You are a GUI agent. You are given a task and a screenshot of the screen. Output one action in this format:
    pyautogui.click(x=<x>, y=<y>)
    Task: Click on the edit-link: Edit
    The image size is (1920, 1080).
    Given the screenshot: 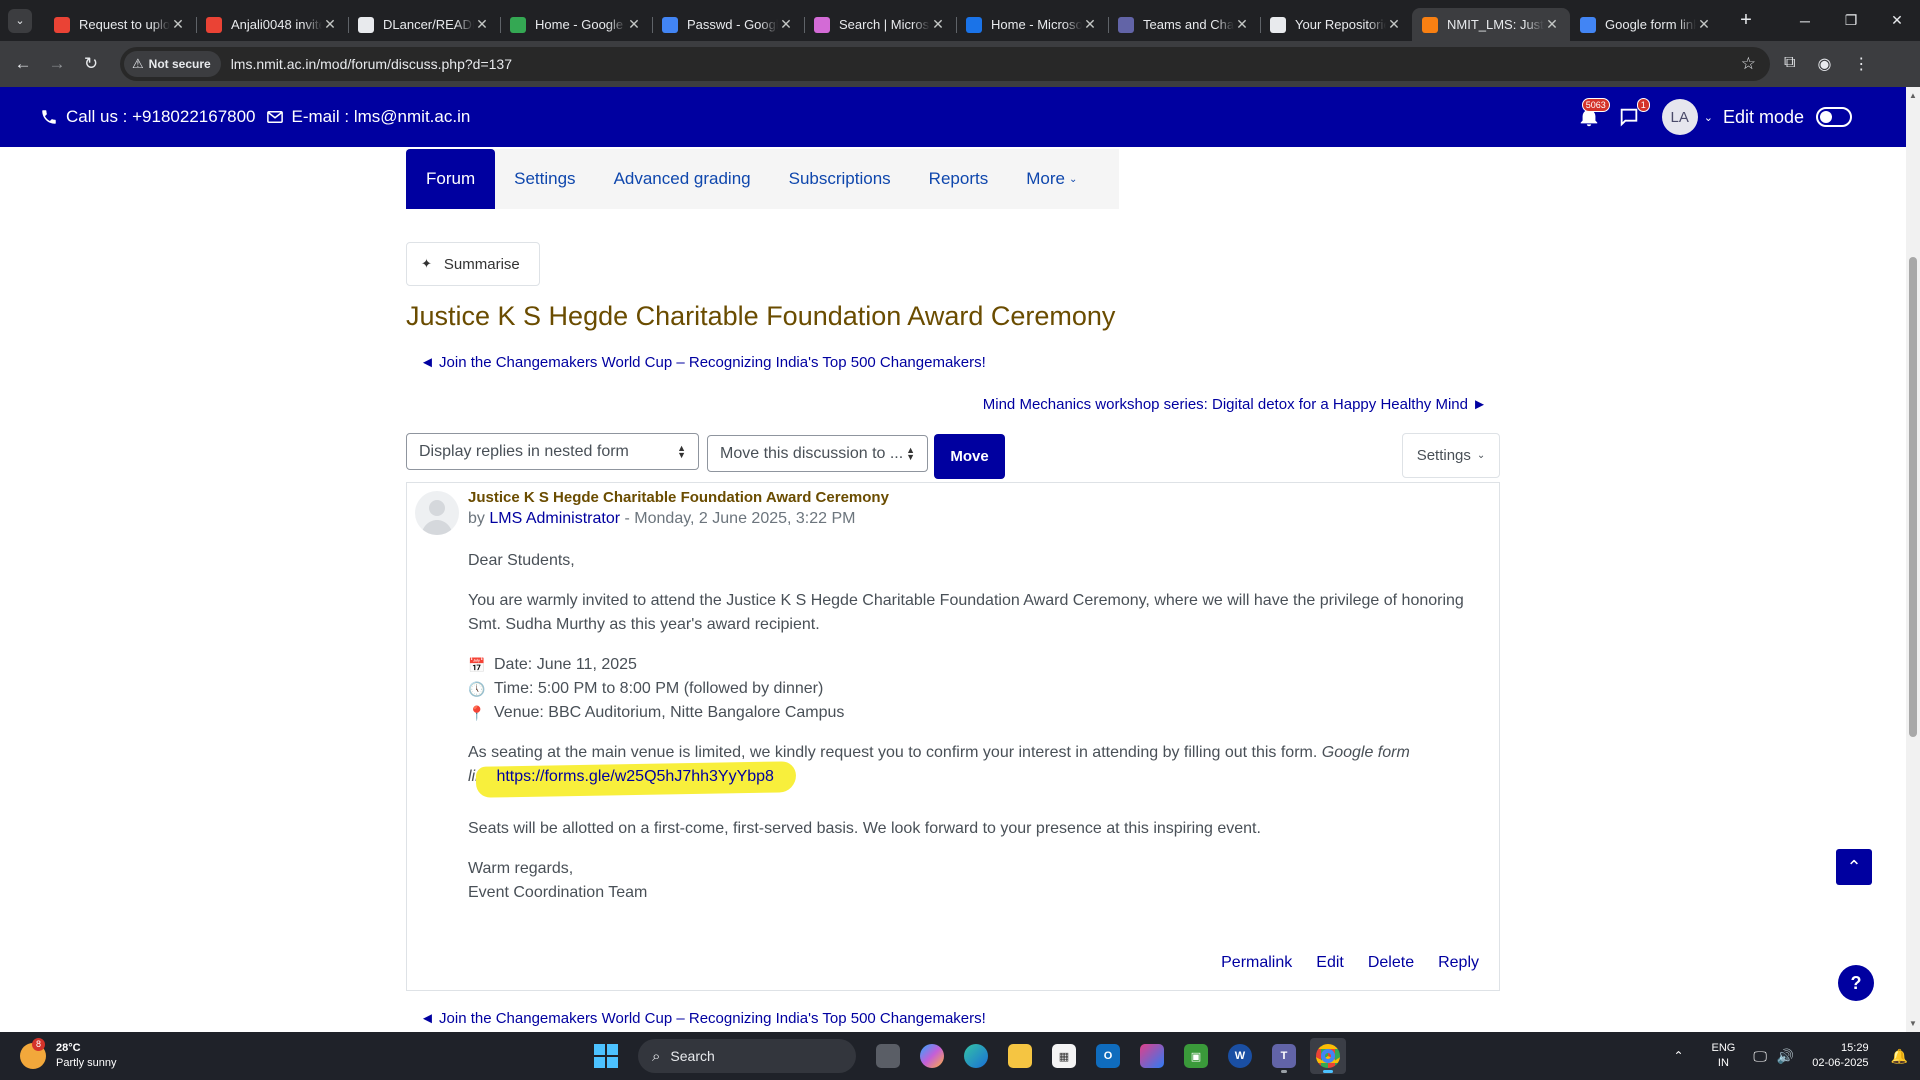 What is the action you would take?
    pyautogui.click(x=1330, y=963)
    